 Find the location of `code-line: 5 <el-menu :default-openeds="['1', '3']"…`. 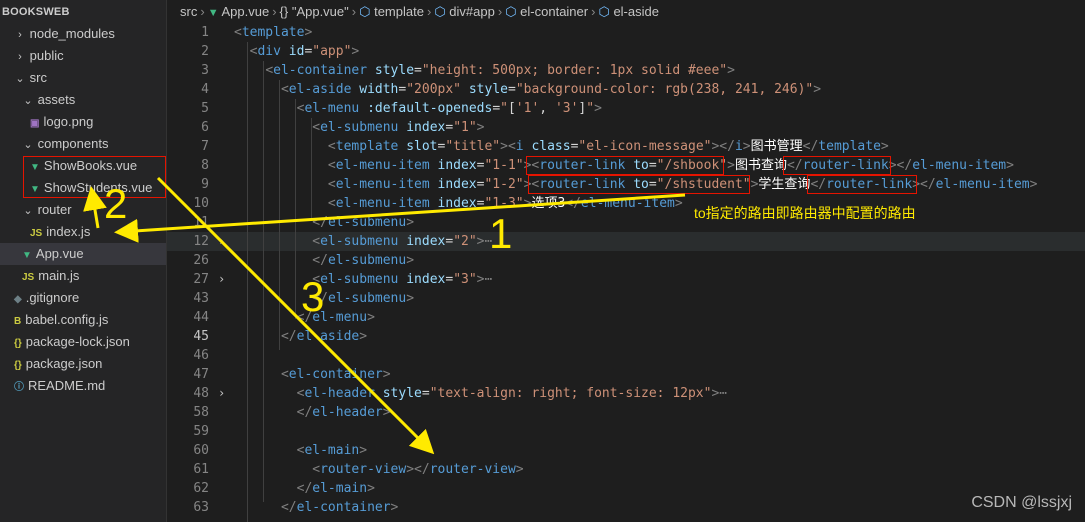

code-line: 5 <el-menu :default-openeds="['1', '3']"… is located at coordinates (626, 108).